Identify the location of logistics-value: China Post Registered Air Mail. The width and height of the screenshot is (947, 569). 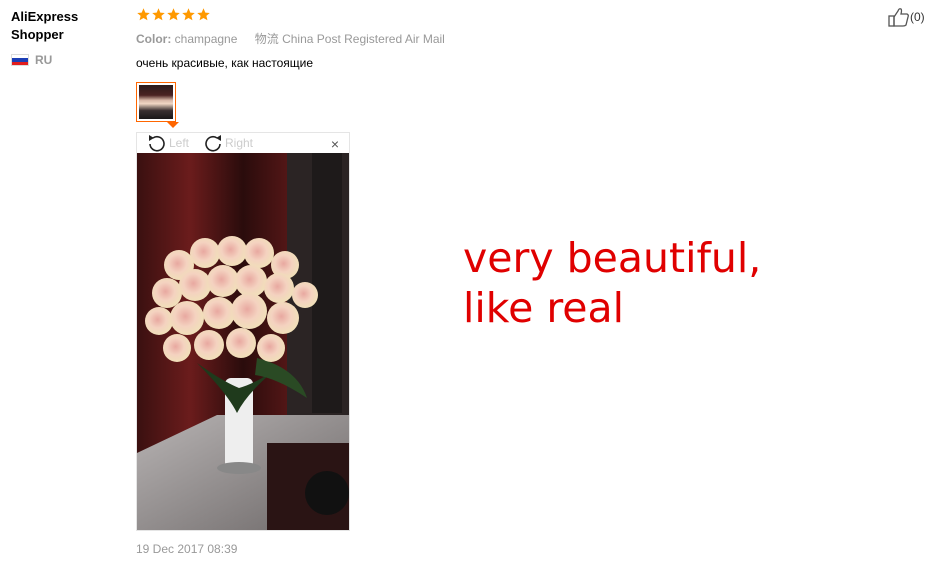
(363, 39).